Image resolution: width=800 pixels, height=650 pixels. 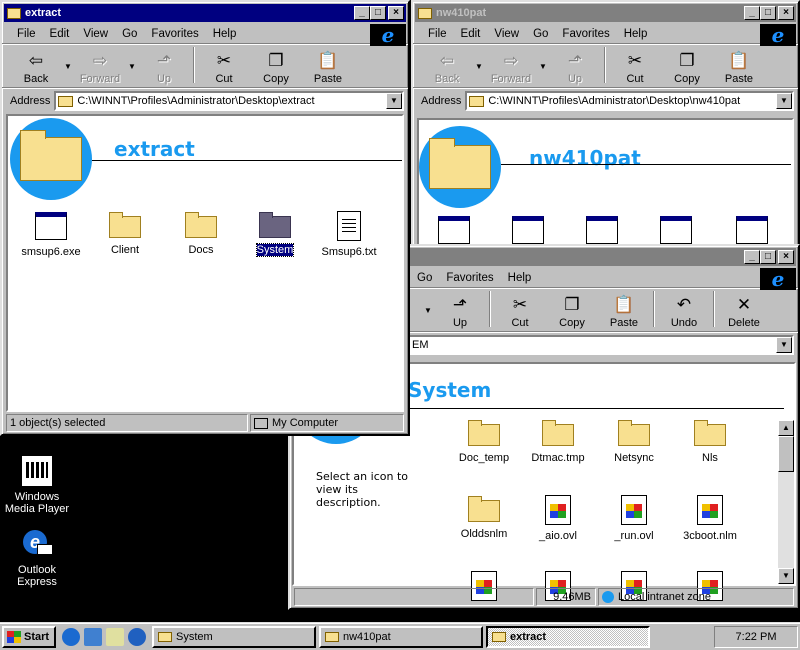 I want to click on status-size: 9.46MB, so click(x=566, y=597).